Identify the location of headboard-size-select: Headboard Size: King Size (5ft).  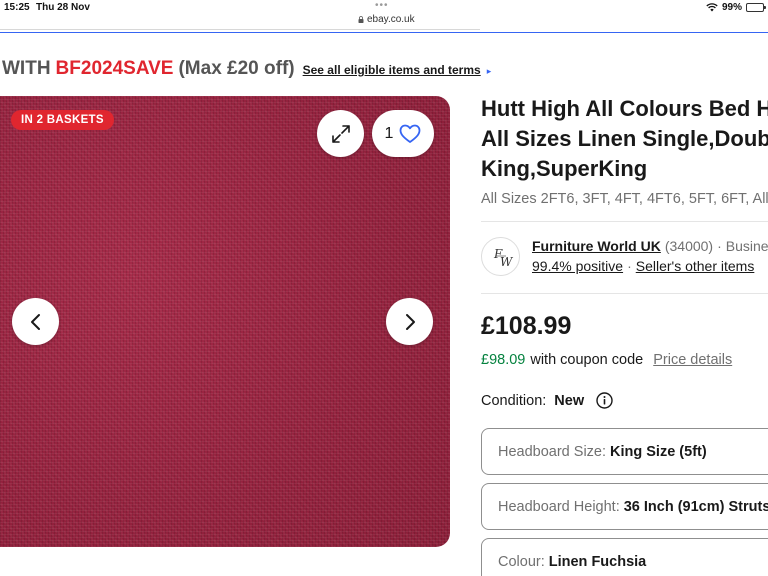
(624, 451).